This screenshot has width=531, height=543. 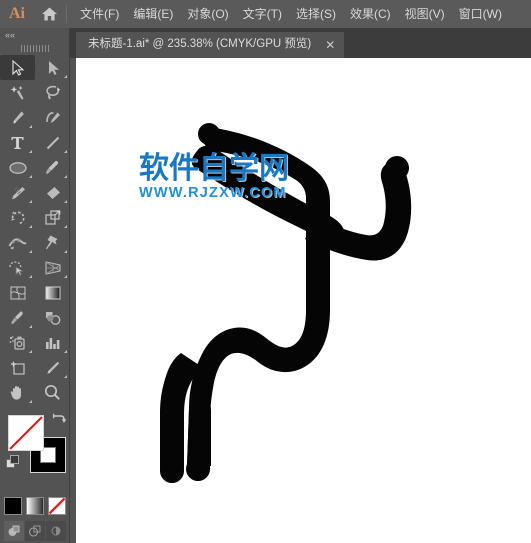 I want to click on draw-inside-button, so click(x=56, y=531).